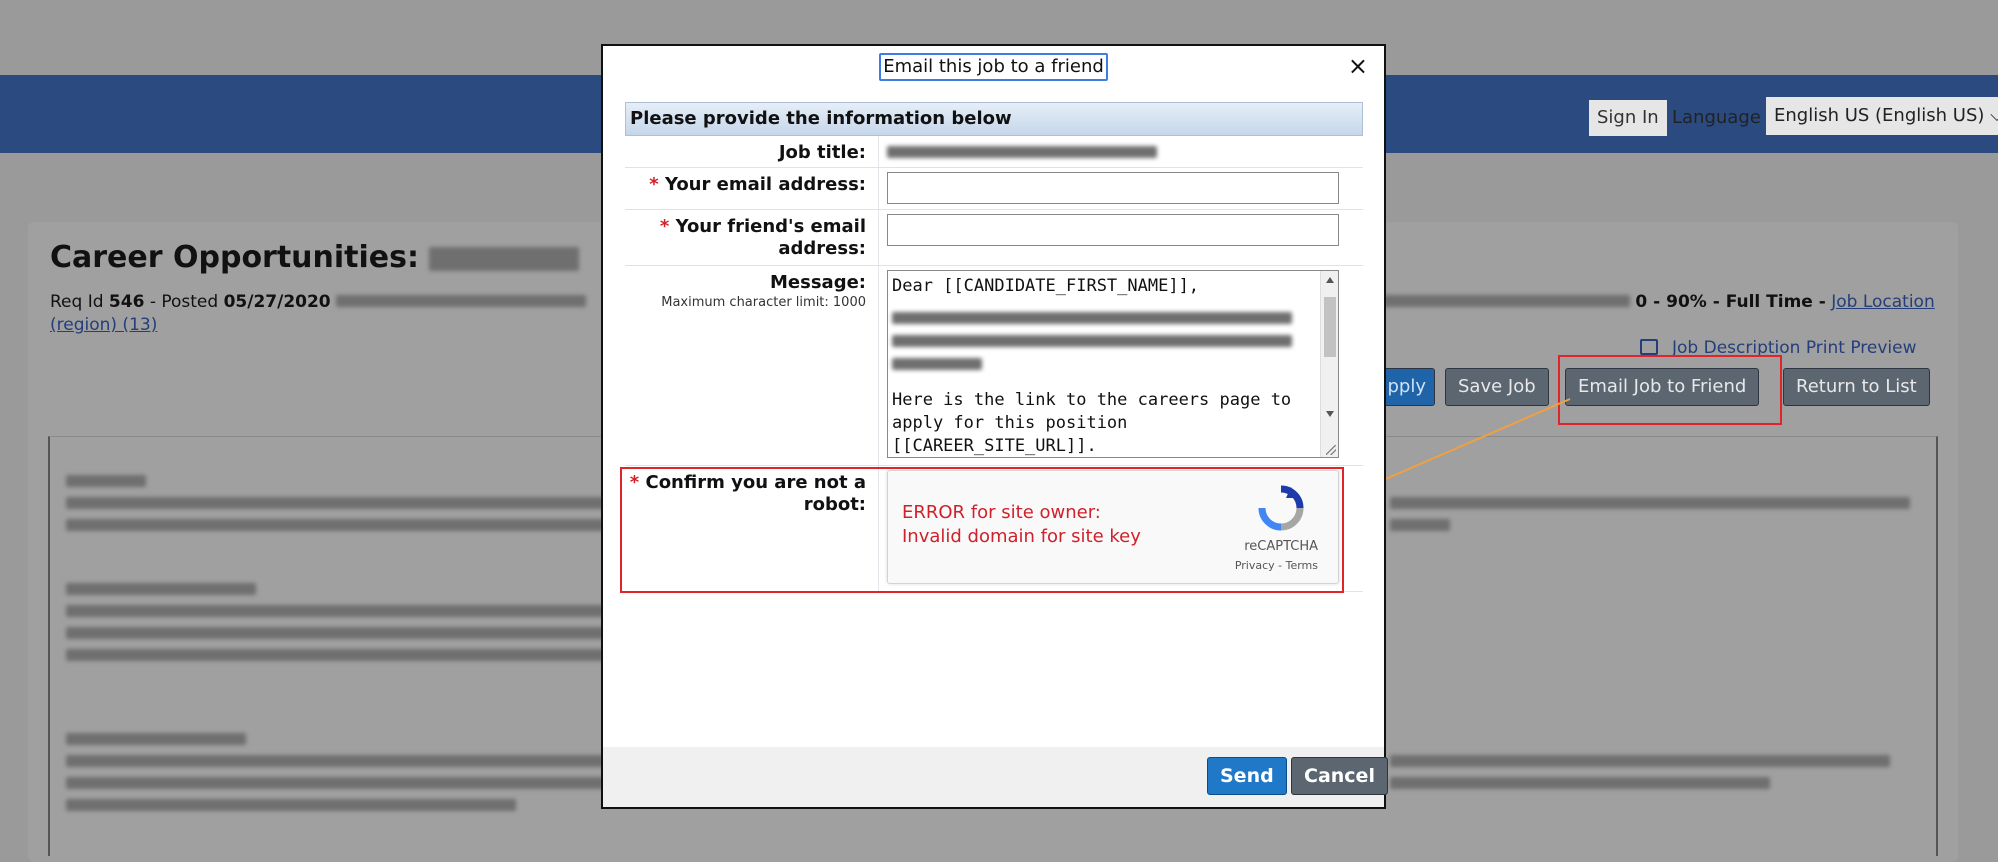 The image size is (1998, 862). Describe the element at coordinates (1628, 118) in the screenshot. I see `sign-in-button: Sign In` at that location.